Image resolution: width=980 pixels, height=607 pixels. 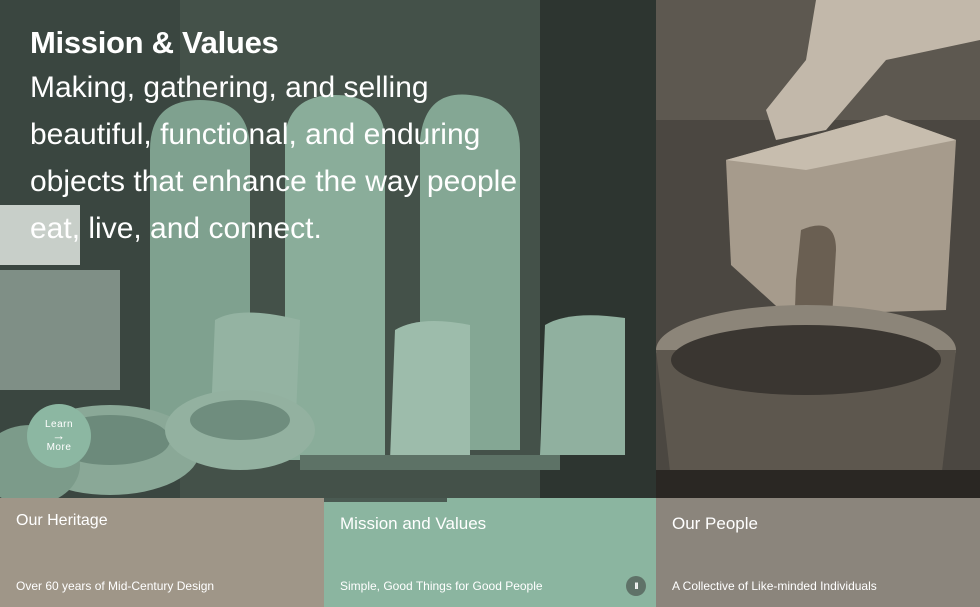 I want to click on slide-progress-bar, so click(x=385, y=500).